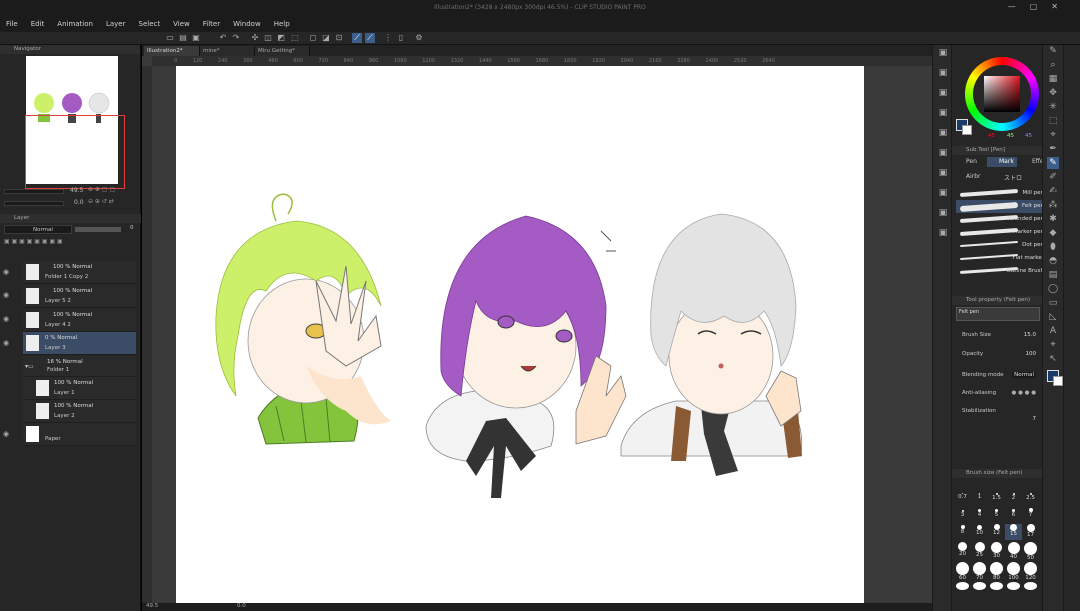 The width and height of the screenshot is (1080, 611). I want to click on tab-airbrush: Airbr, so click(968, 176).